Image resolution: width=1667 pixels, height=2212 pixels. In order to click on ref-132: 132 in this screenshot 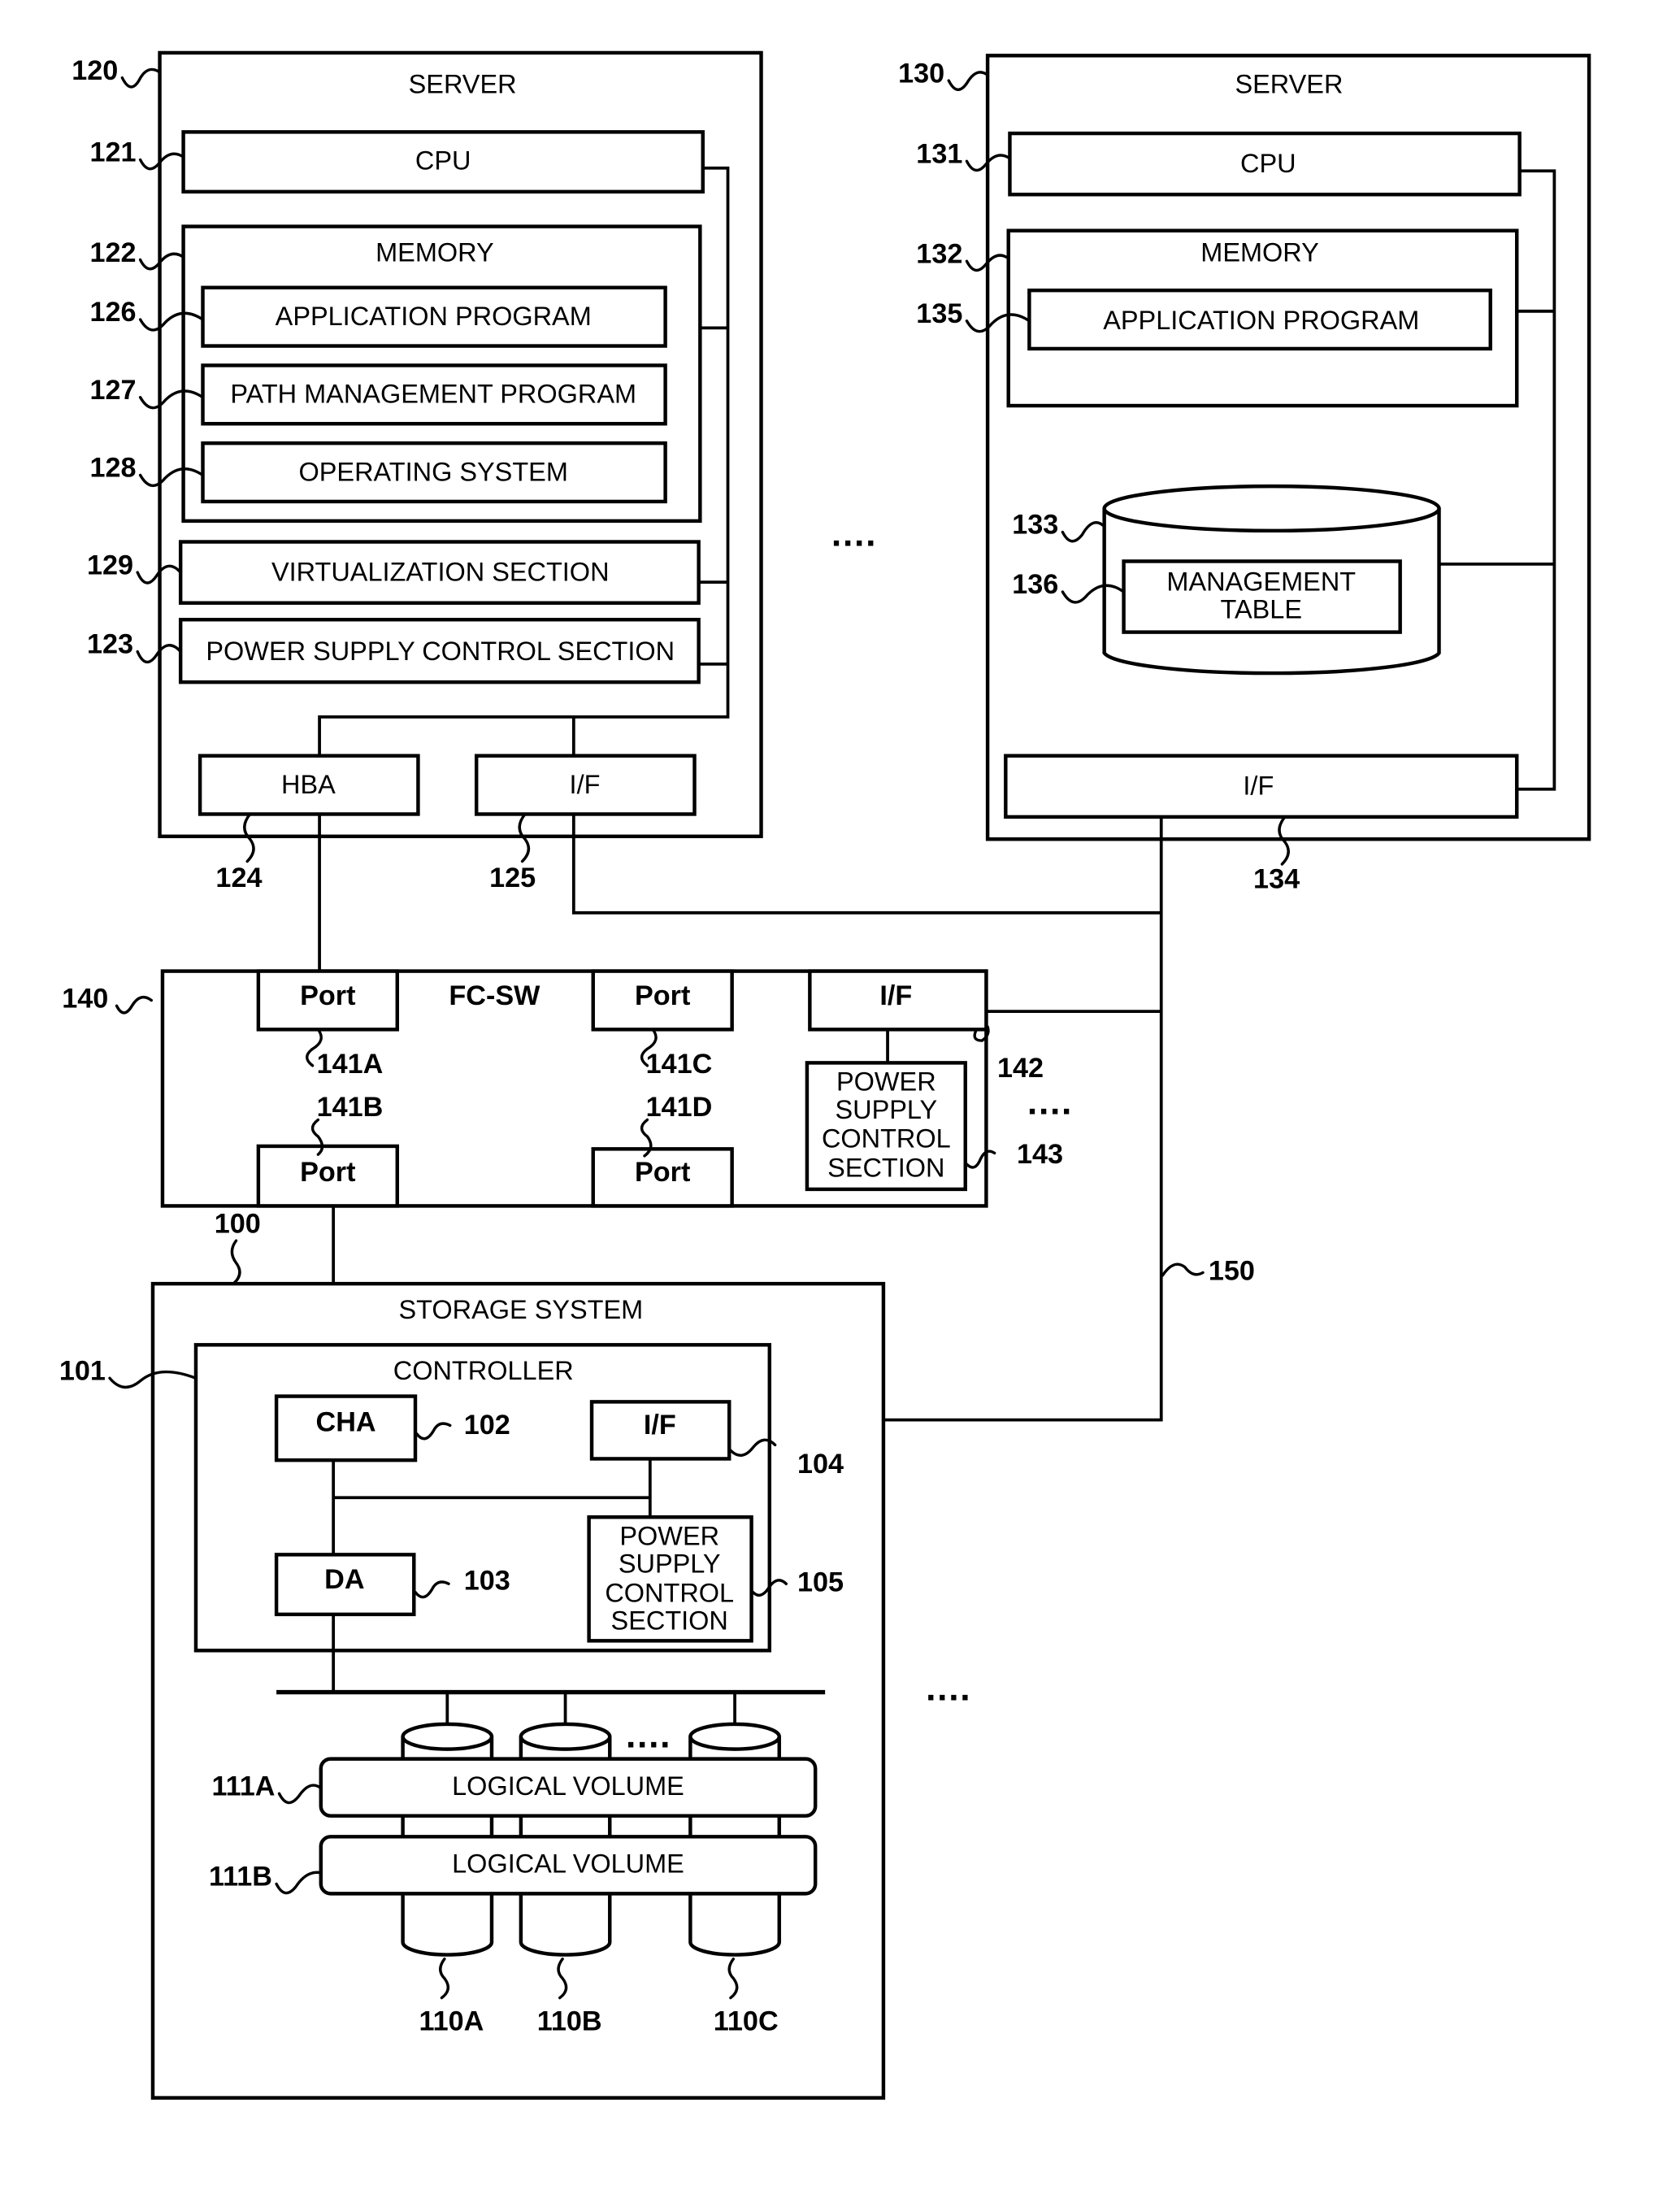, I will do `click(939, 254)`.